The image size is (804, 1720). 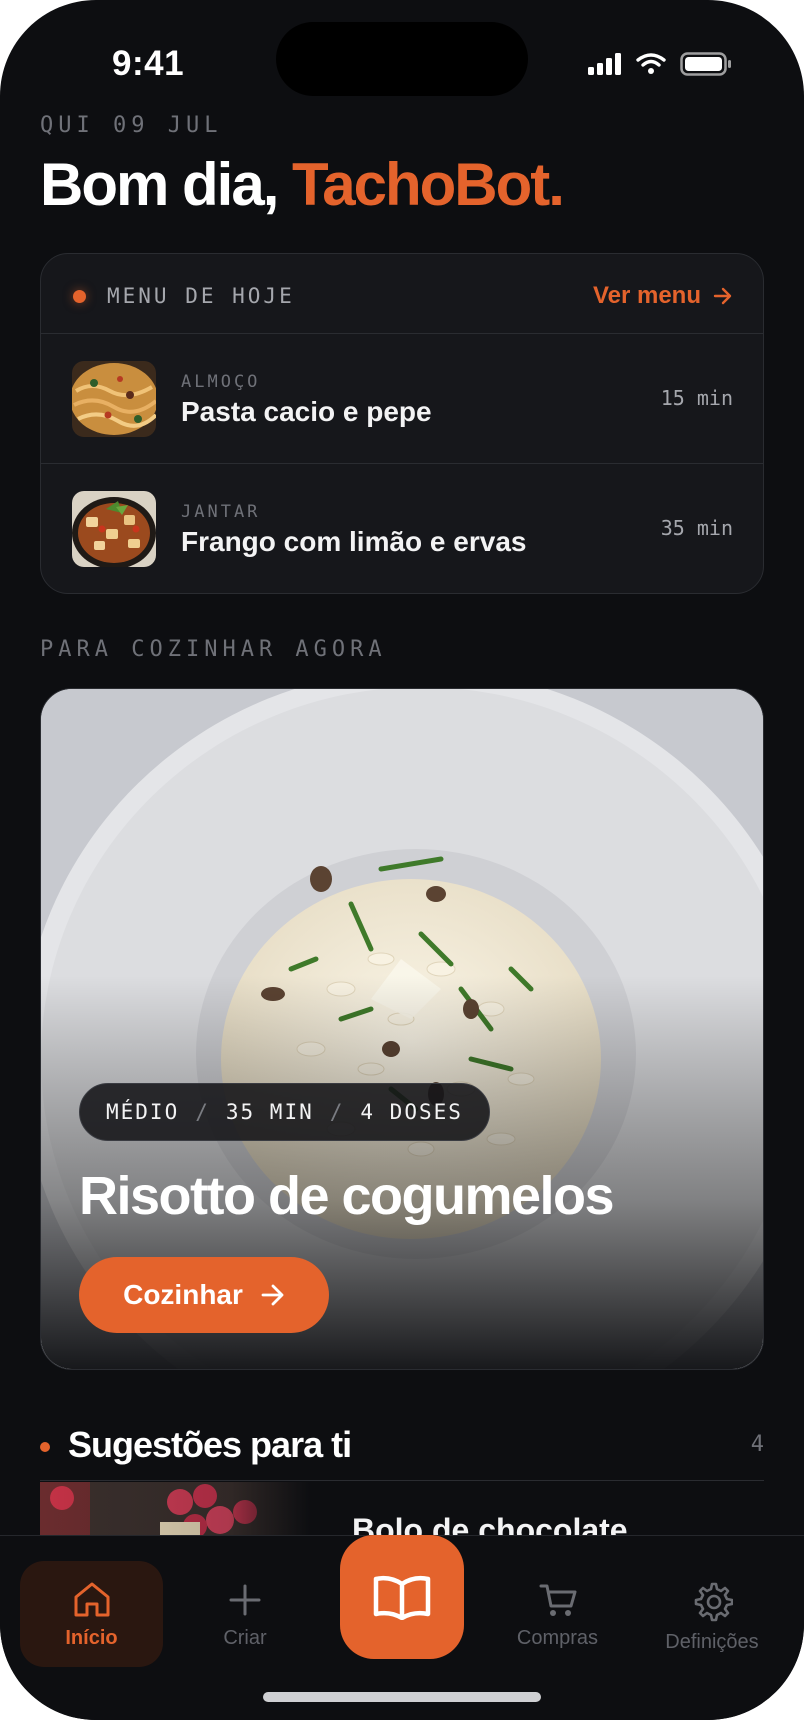 I want to click on status-time: 9:41, so click(x=148, y=63).